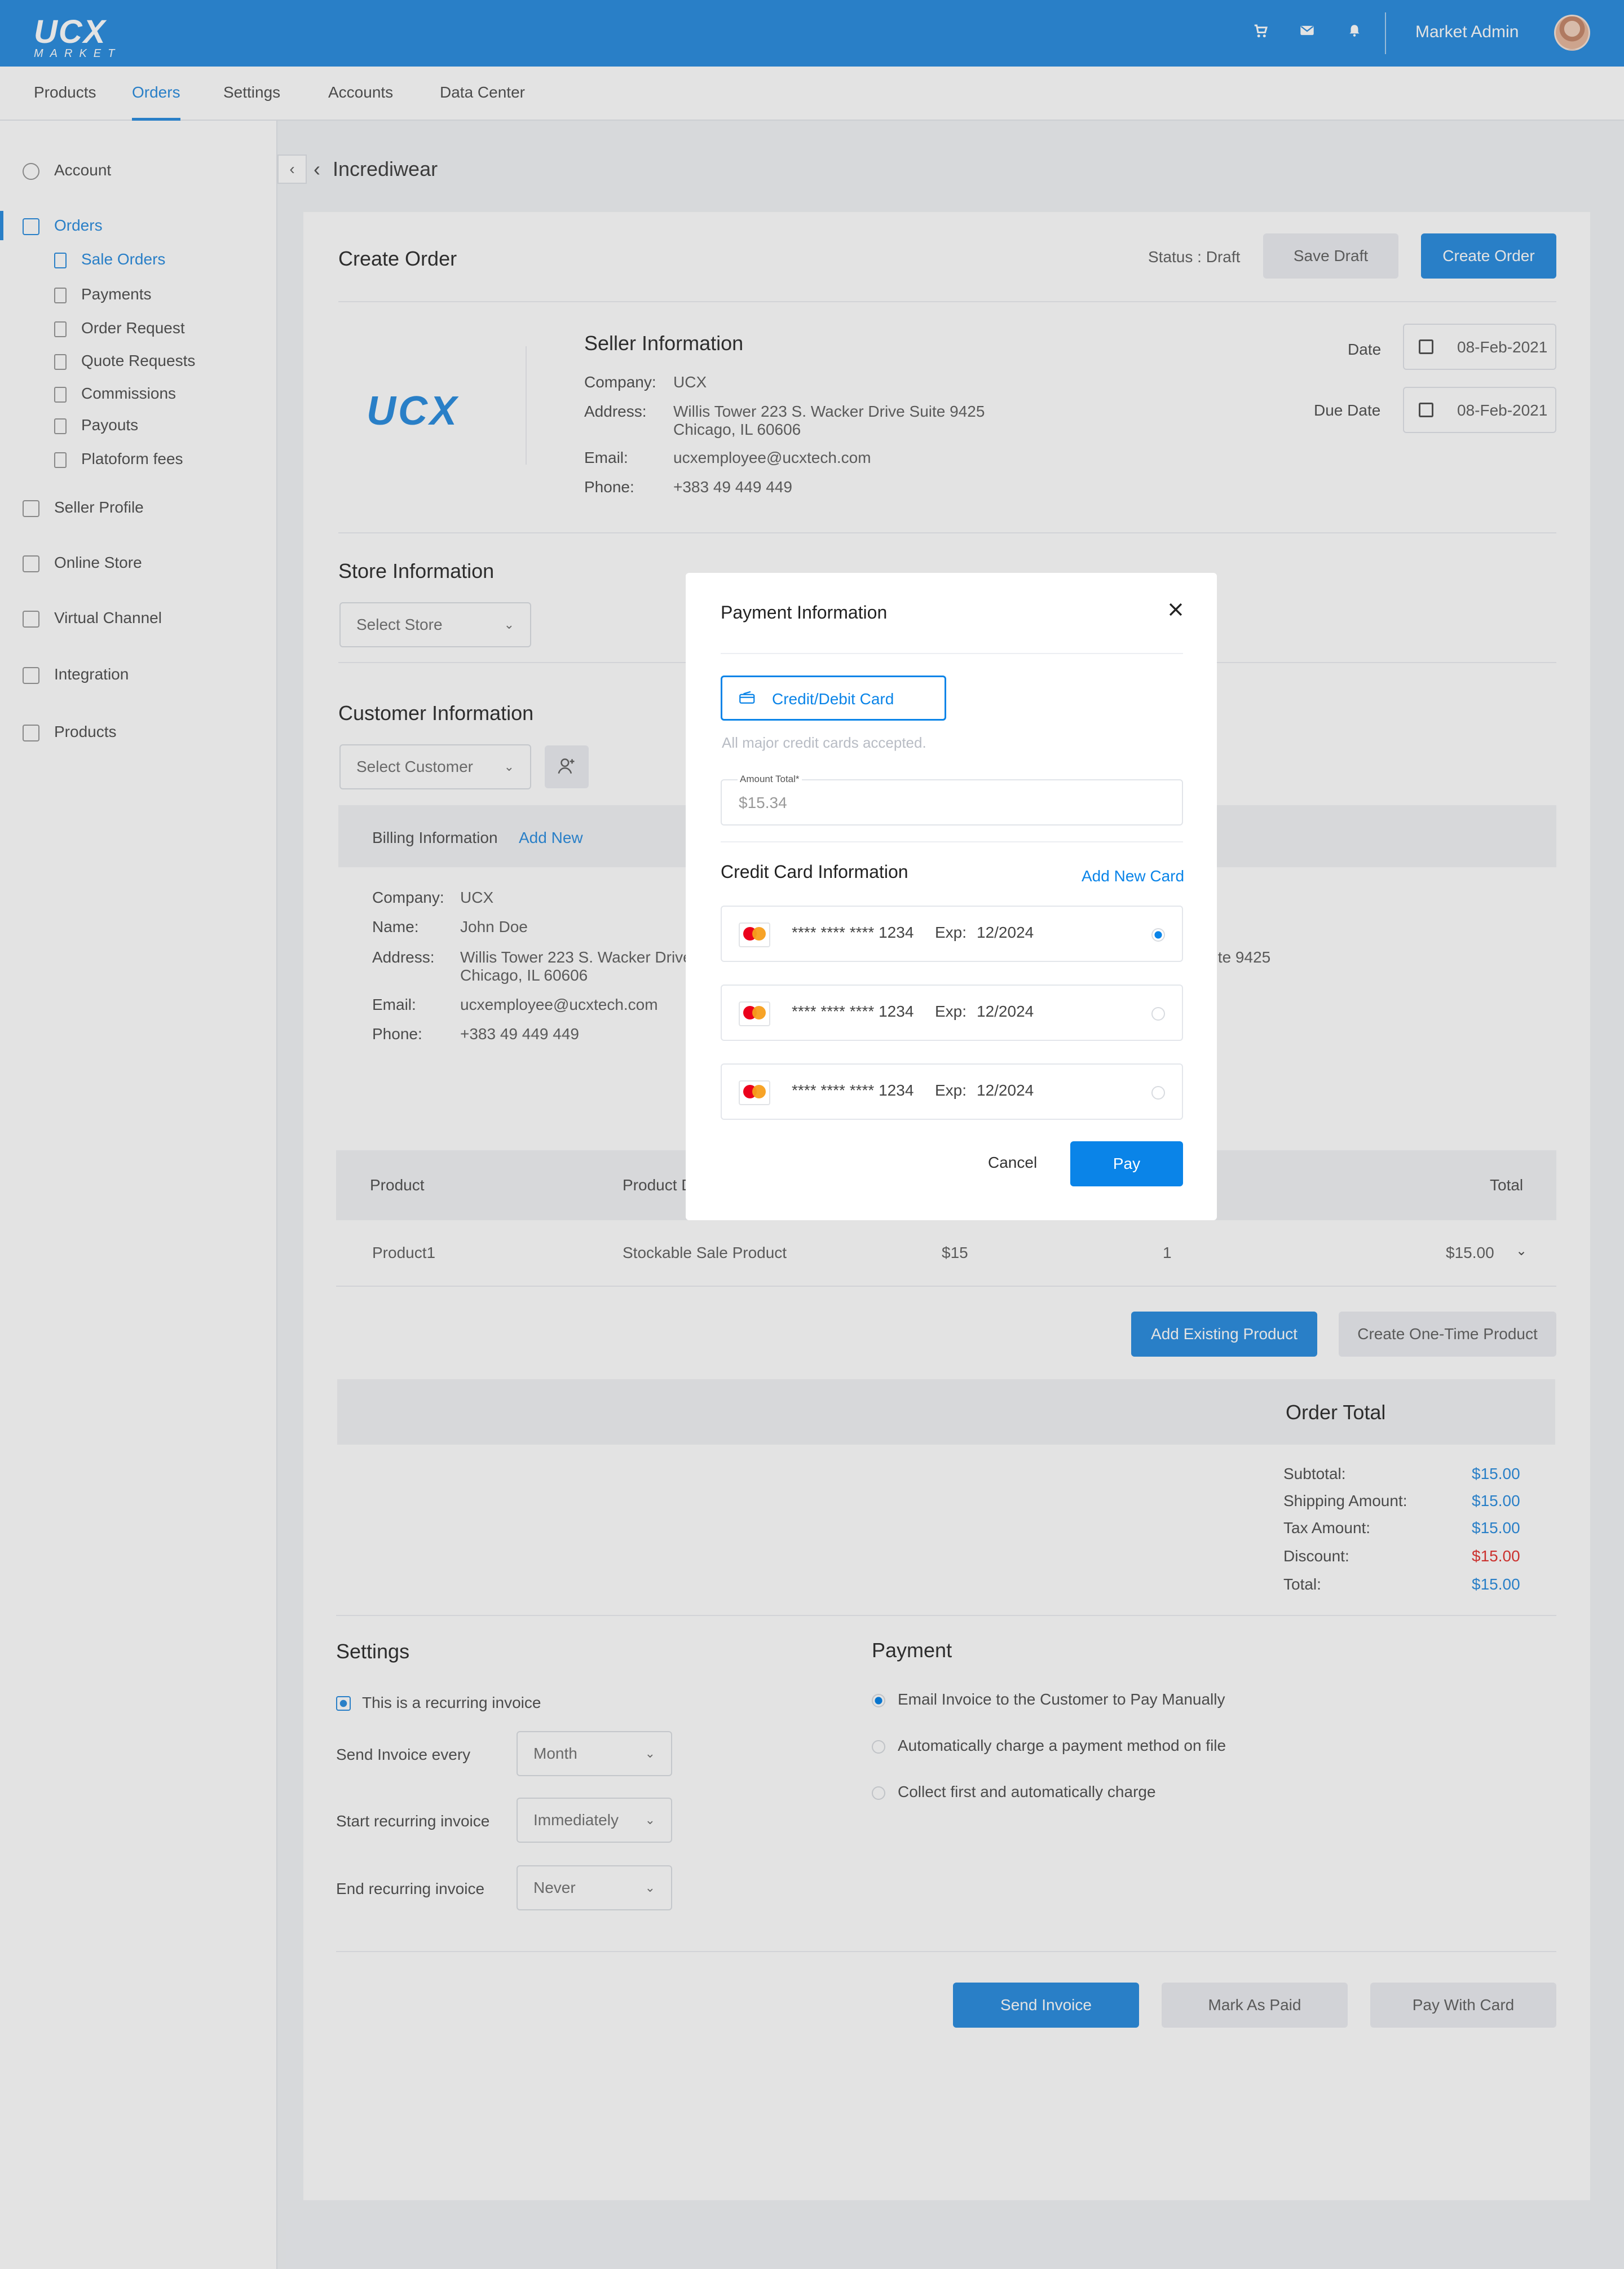 This screenshot has width=1624, height=2269. I want to click on amount-total-field: Amount Total* $15.34, so click(952, 800).